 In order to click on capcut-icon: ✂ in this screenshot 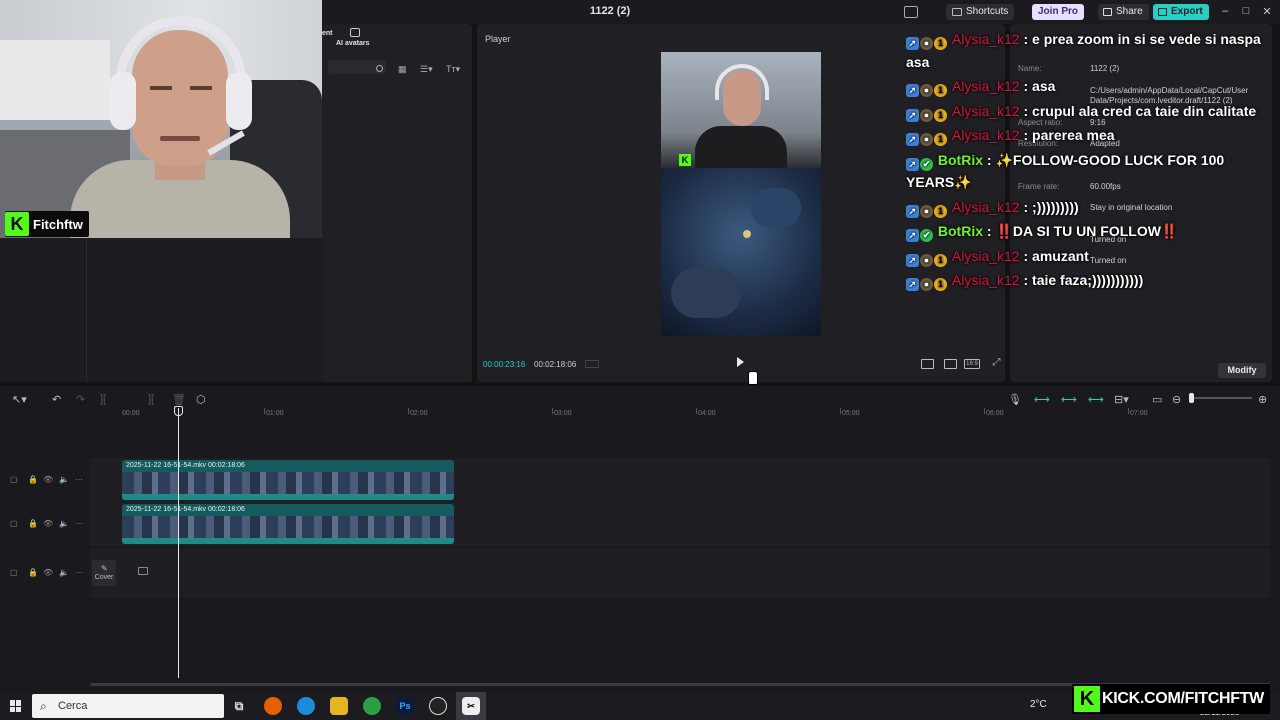, I will do `click(471, 706)`.